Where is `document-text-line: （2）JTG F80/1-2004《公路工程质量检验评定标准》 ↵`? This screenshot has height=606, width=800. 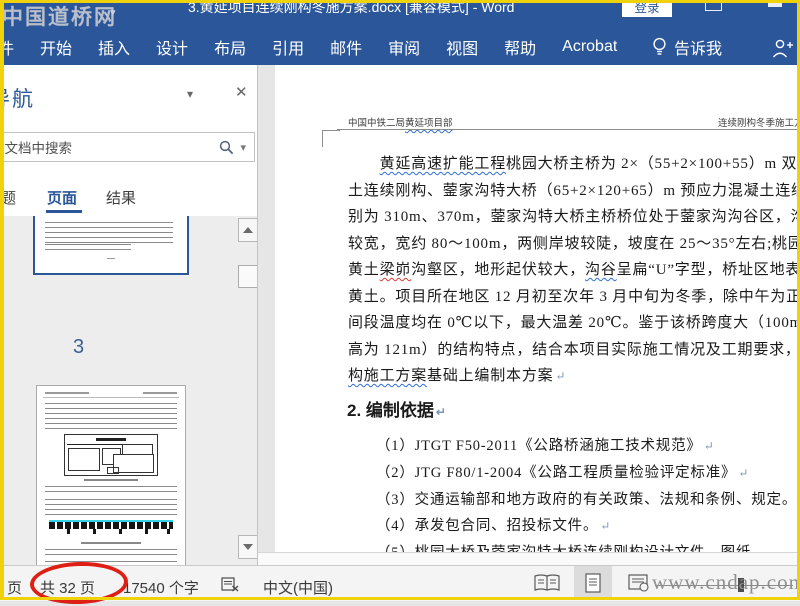 document-text-line: （2）JTG F80/1-2004《公路工程质量检验评定标准》 ↵ is located at coordinates (563, 472).